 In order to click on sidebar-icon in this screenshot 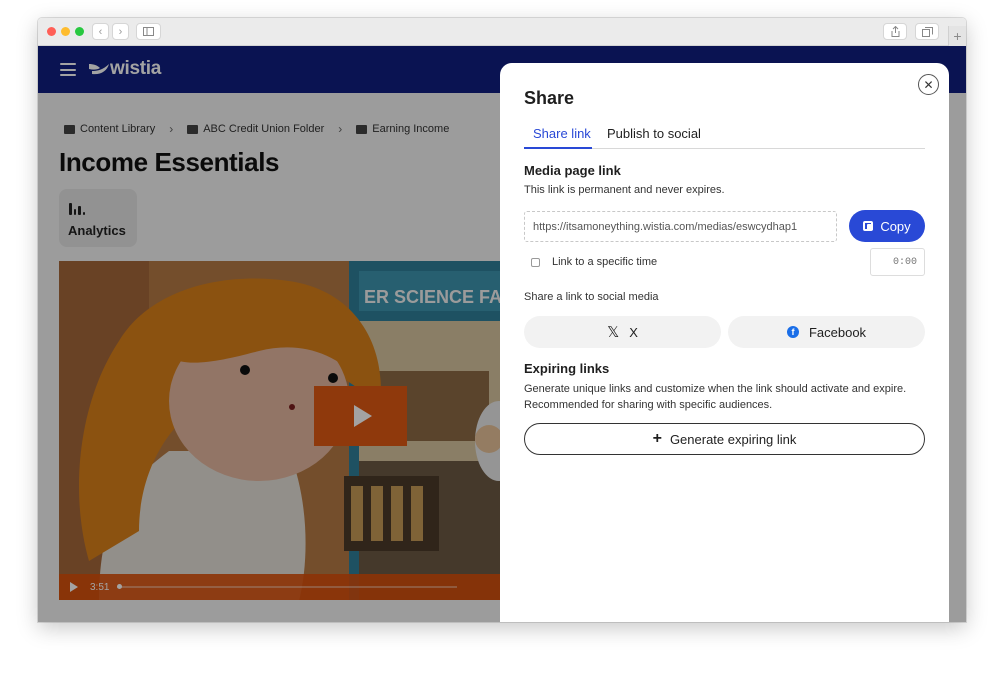, I will do `click(148, 31)`.